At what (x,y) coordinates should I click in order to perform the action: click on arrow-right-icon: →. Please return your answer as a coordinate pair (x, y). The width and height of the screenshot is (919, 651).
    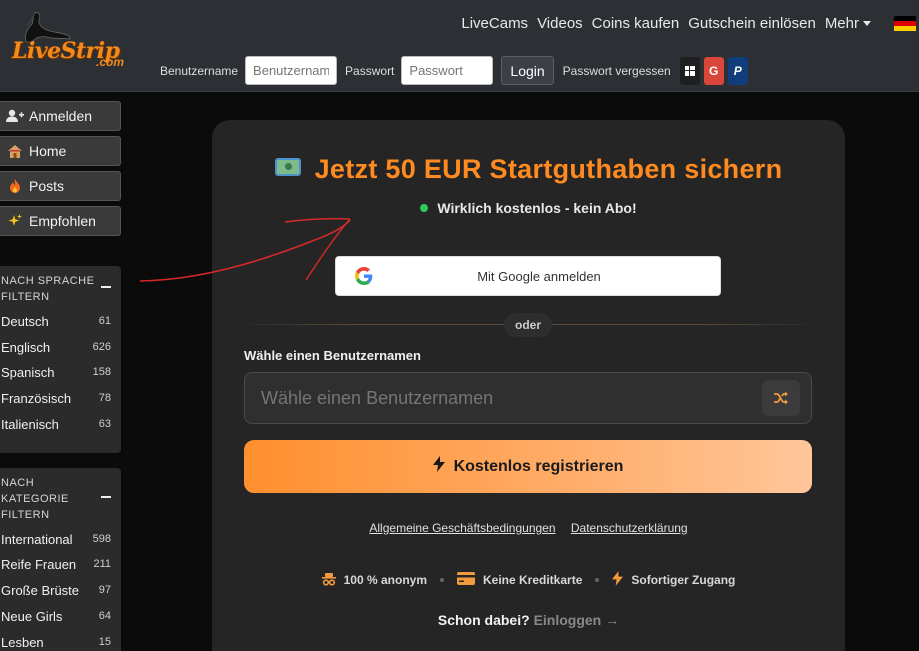
    Looking at the image, I should click on (612, 620).